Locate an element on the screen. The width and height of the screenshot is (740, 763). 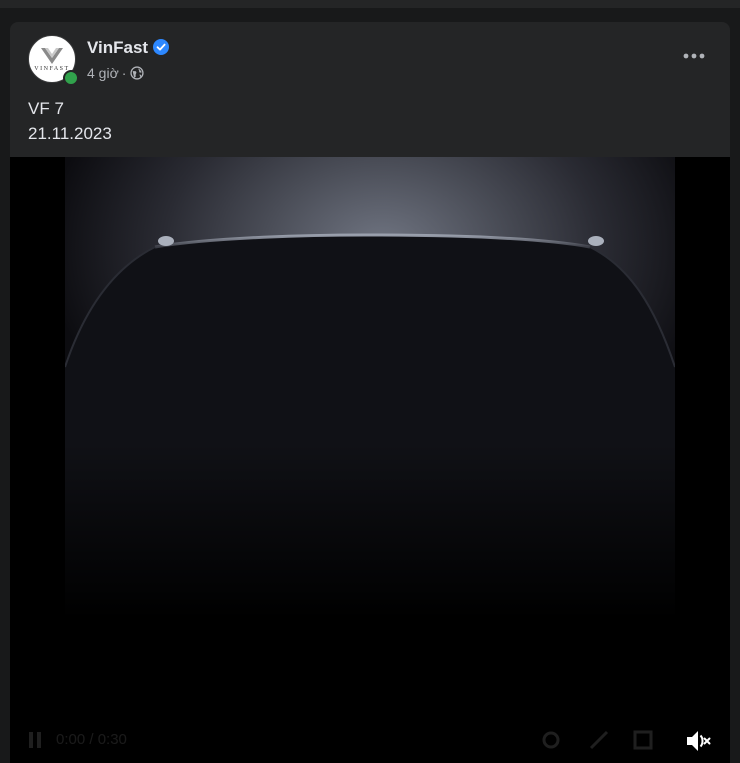
post-meta: 4 giờ · is located at coordinates (116, 73).